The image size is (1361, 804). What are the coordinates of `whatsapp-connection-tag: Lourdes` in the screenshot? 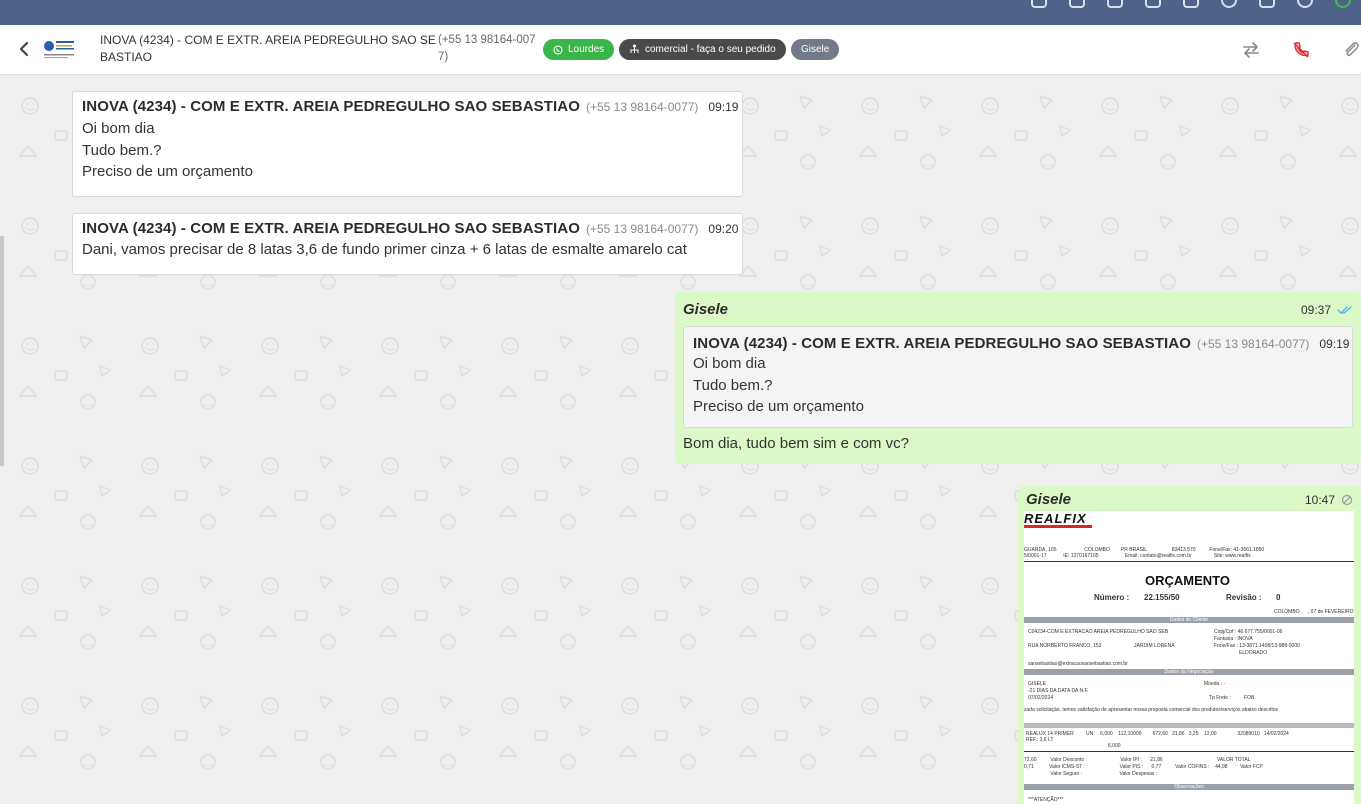 It's located at (579, 49).